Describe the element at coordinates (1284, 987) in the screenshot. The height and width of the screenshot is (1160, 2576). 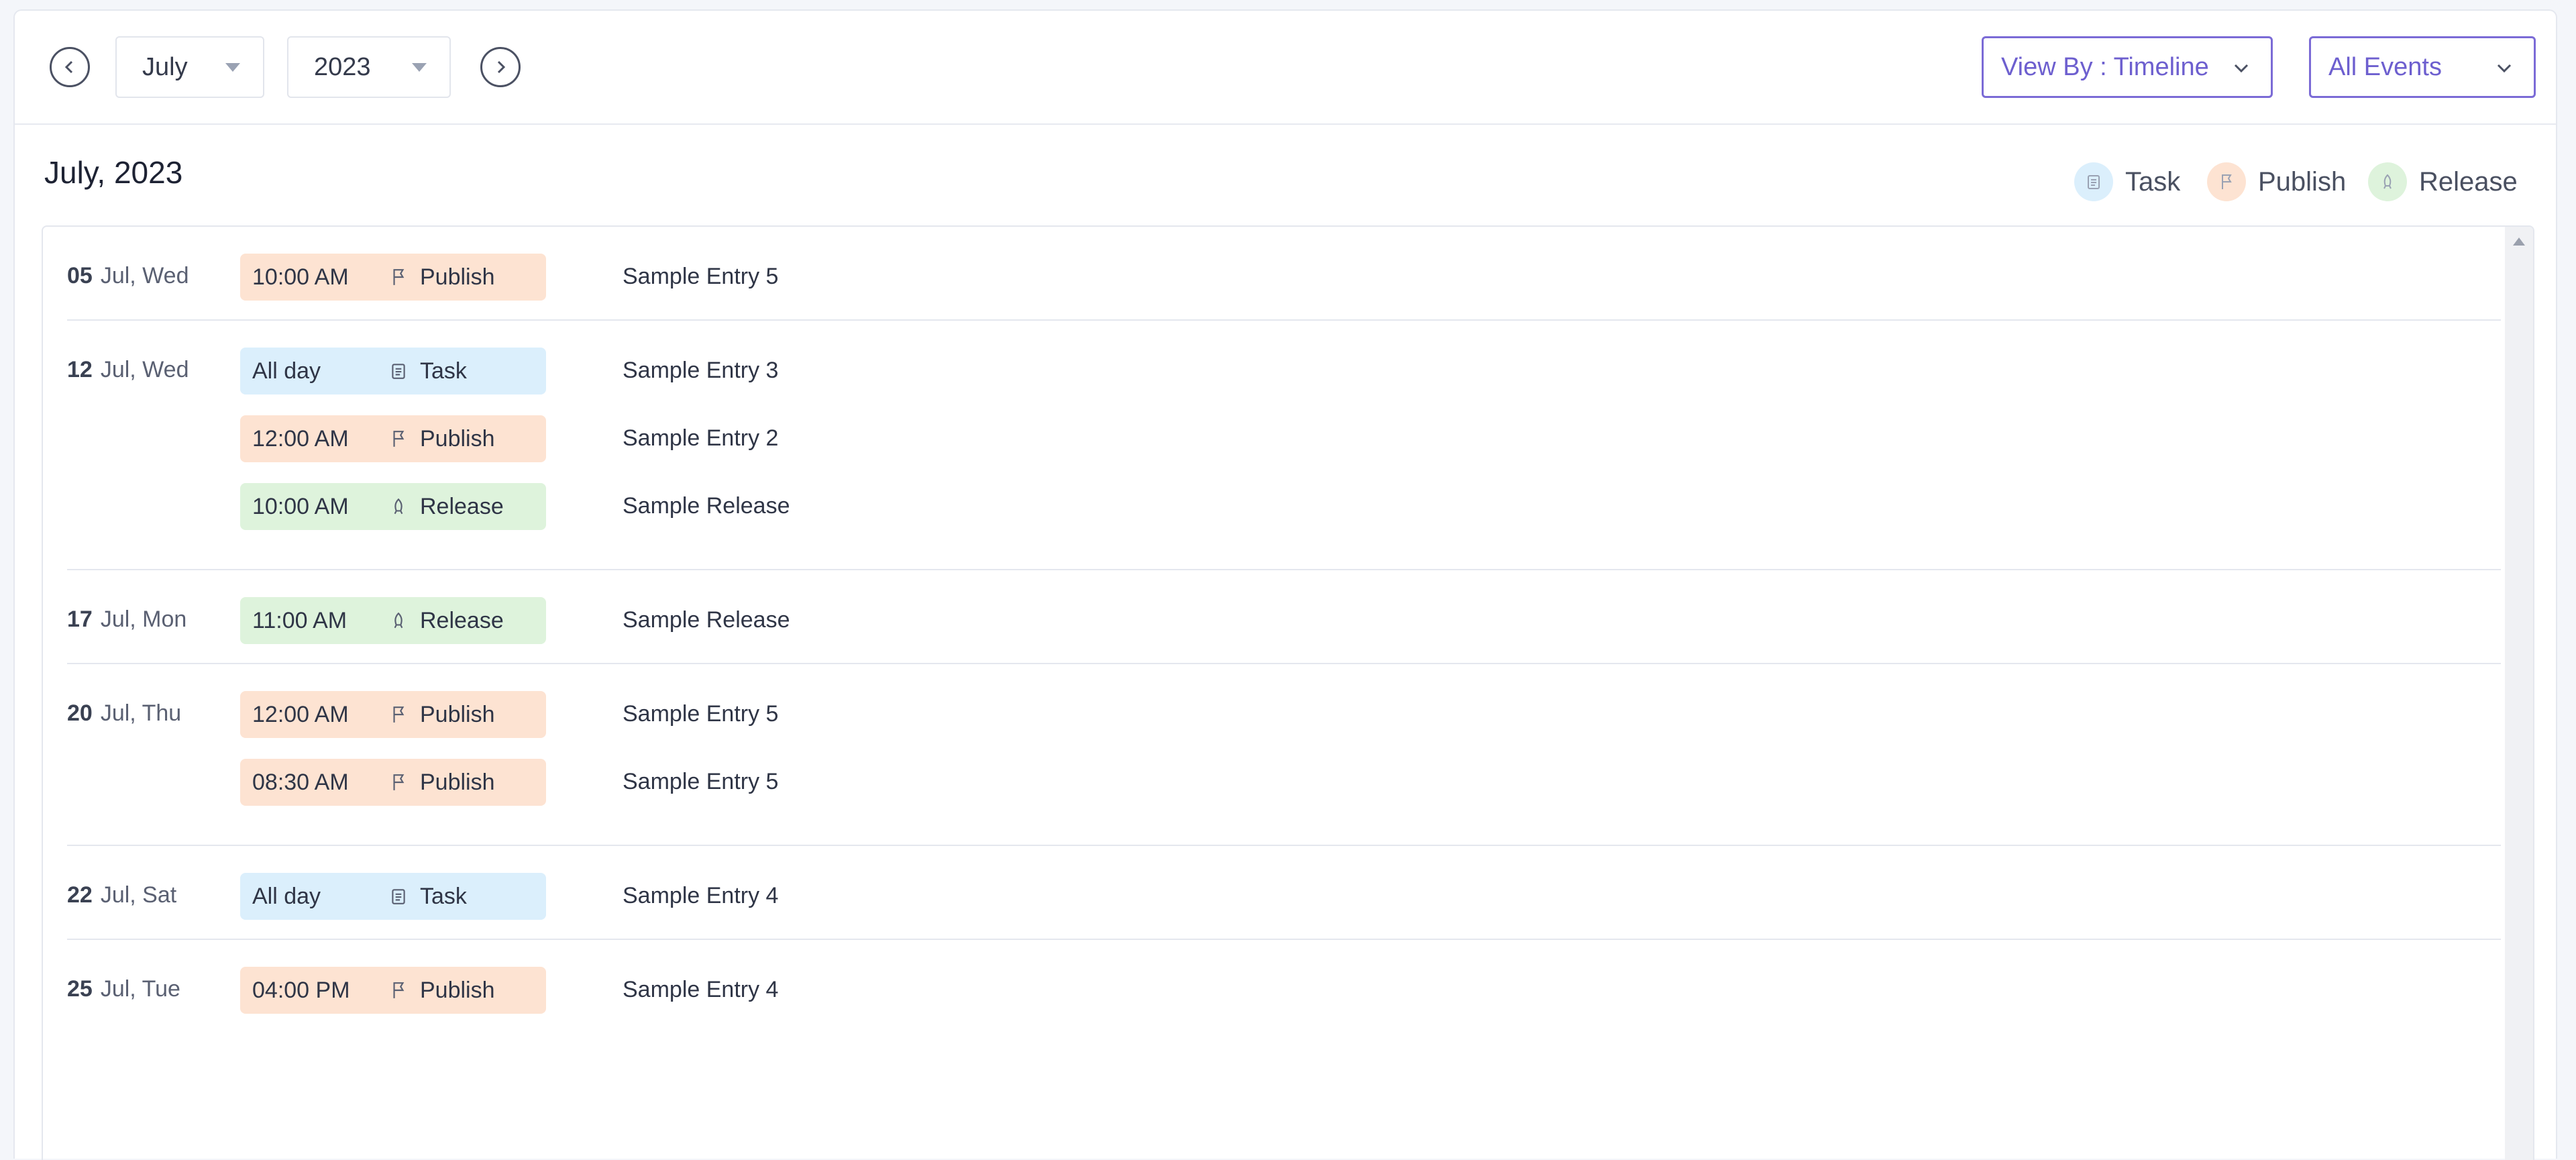
I see `day-group: 25 Jul, Tue 04:00 PM Publish Sample Entry 4` at that location.